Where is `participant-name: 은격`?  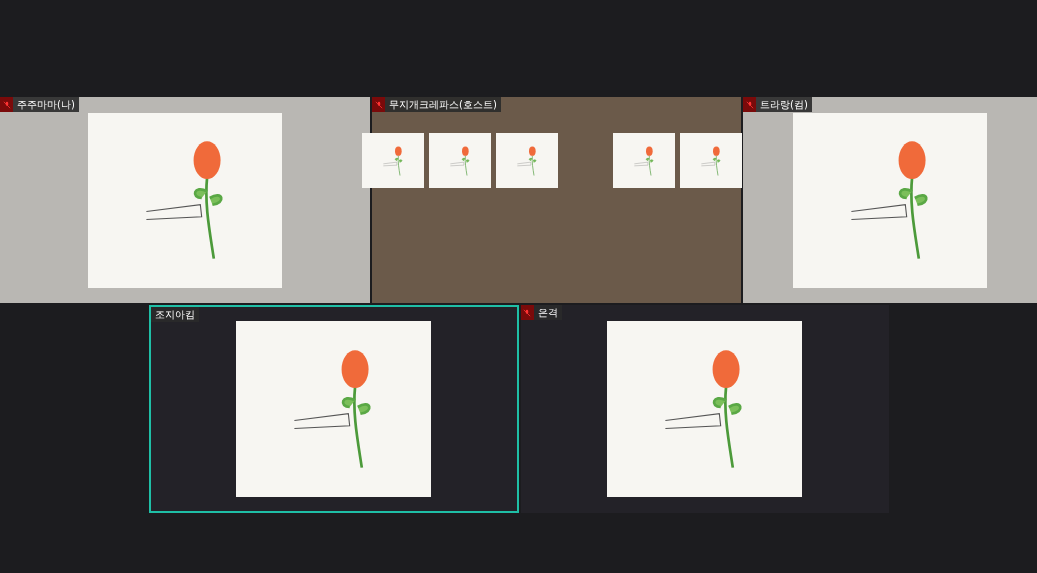
participant-name: 은격 is located at coordinates (547, 312).